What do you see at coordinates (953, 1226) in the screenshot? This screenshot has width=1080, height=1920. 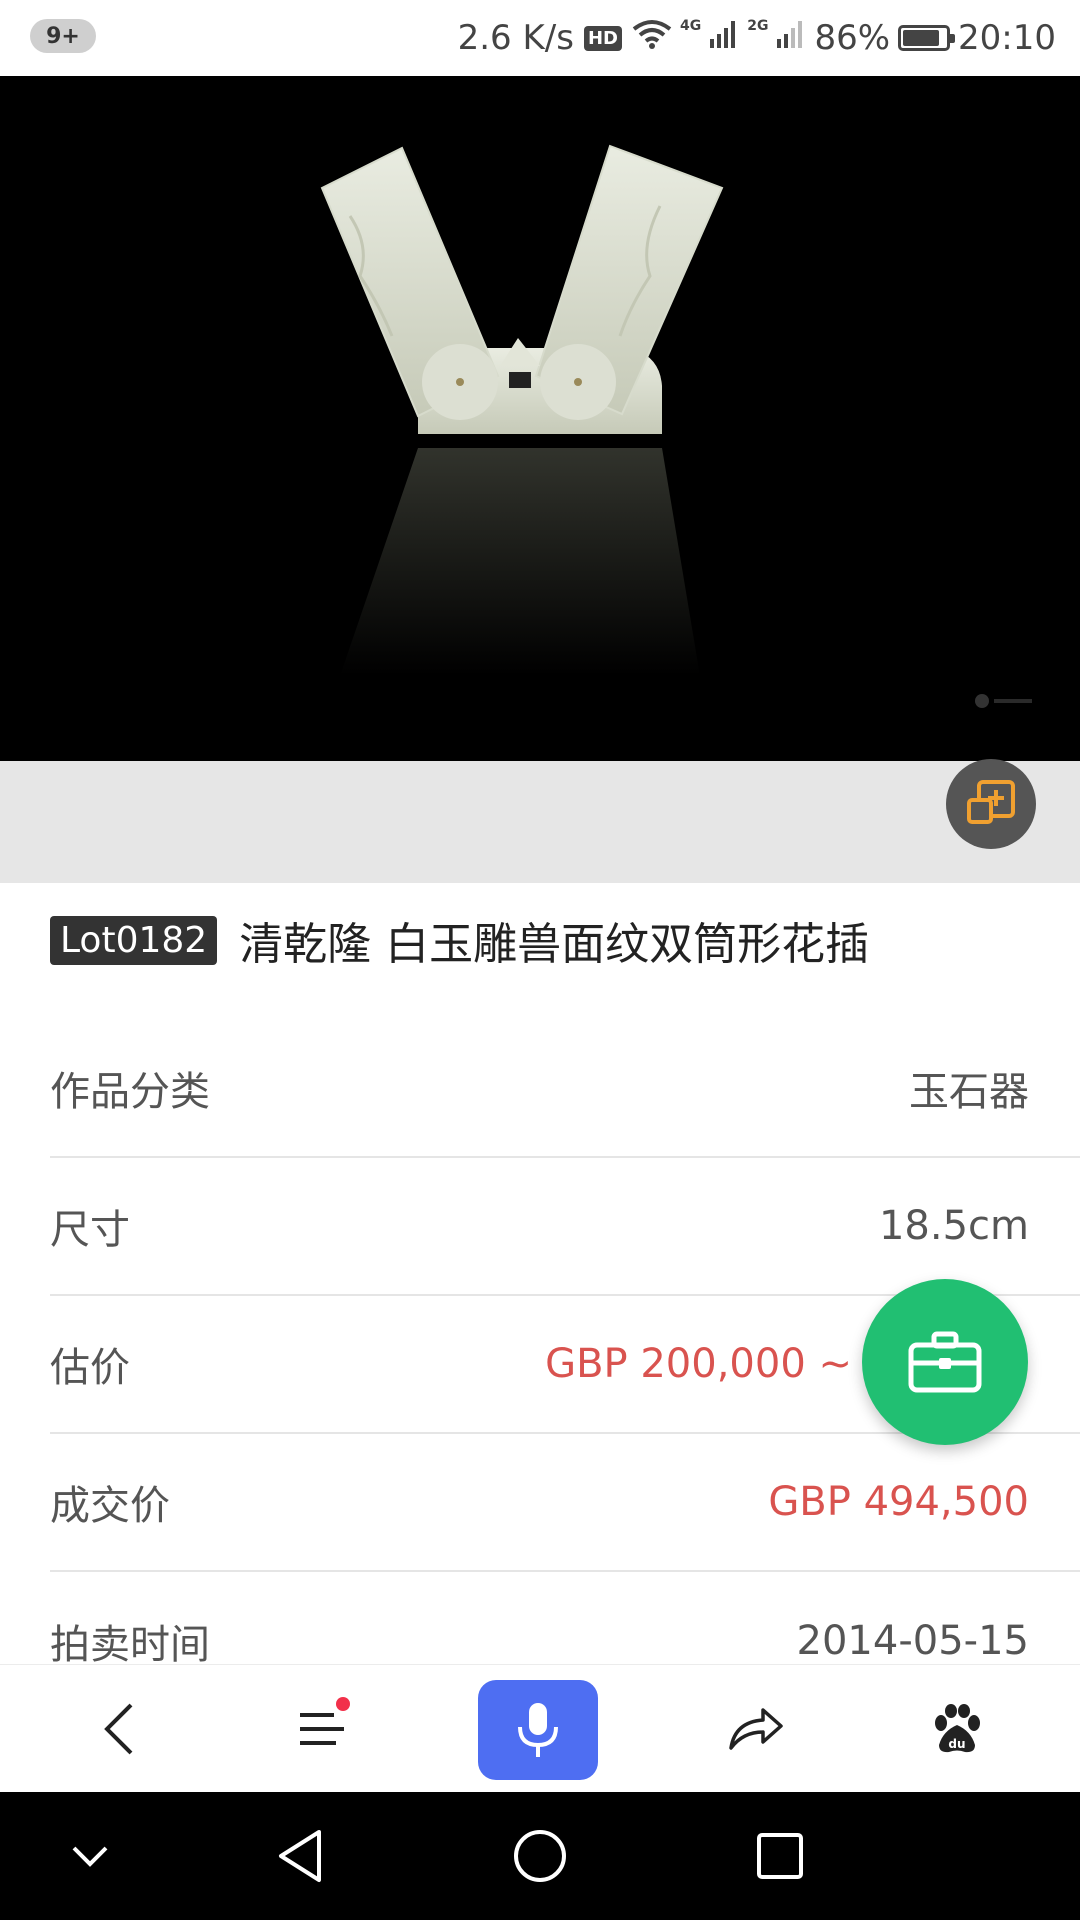 I see `detail-value: 18.5cm` at bounding box center [953, 1226].